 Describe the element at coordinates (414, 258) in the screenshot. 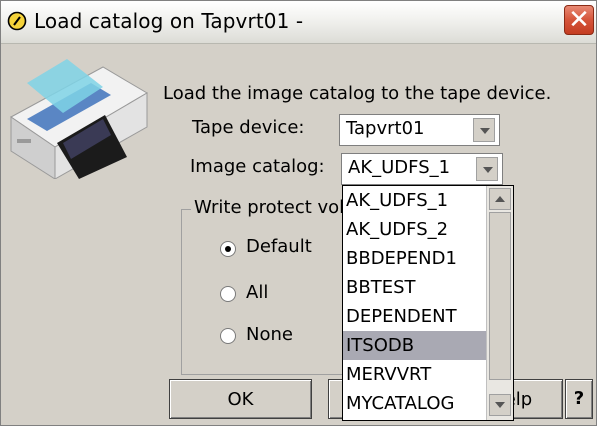

I see `dropdown-option: BBDEPEND1` at that location.